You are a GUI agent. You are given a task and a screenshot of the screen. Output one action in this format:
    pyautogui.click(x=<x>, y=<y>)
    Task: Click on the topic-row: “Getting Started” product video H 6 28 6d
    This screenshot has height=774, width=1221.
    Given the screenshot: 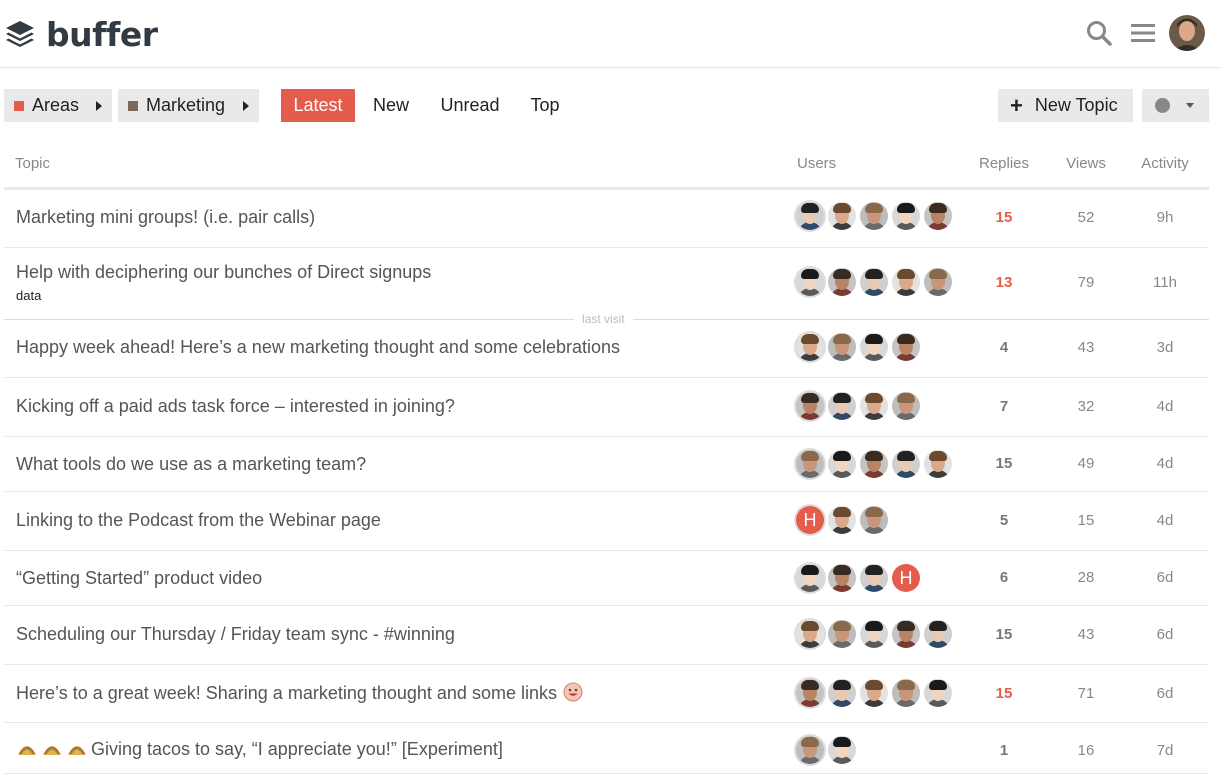 What is the action you would take?
    pyautogui.click(x=606, y=578)
    